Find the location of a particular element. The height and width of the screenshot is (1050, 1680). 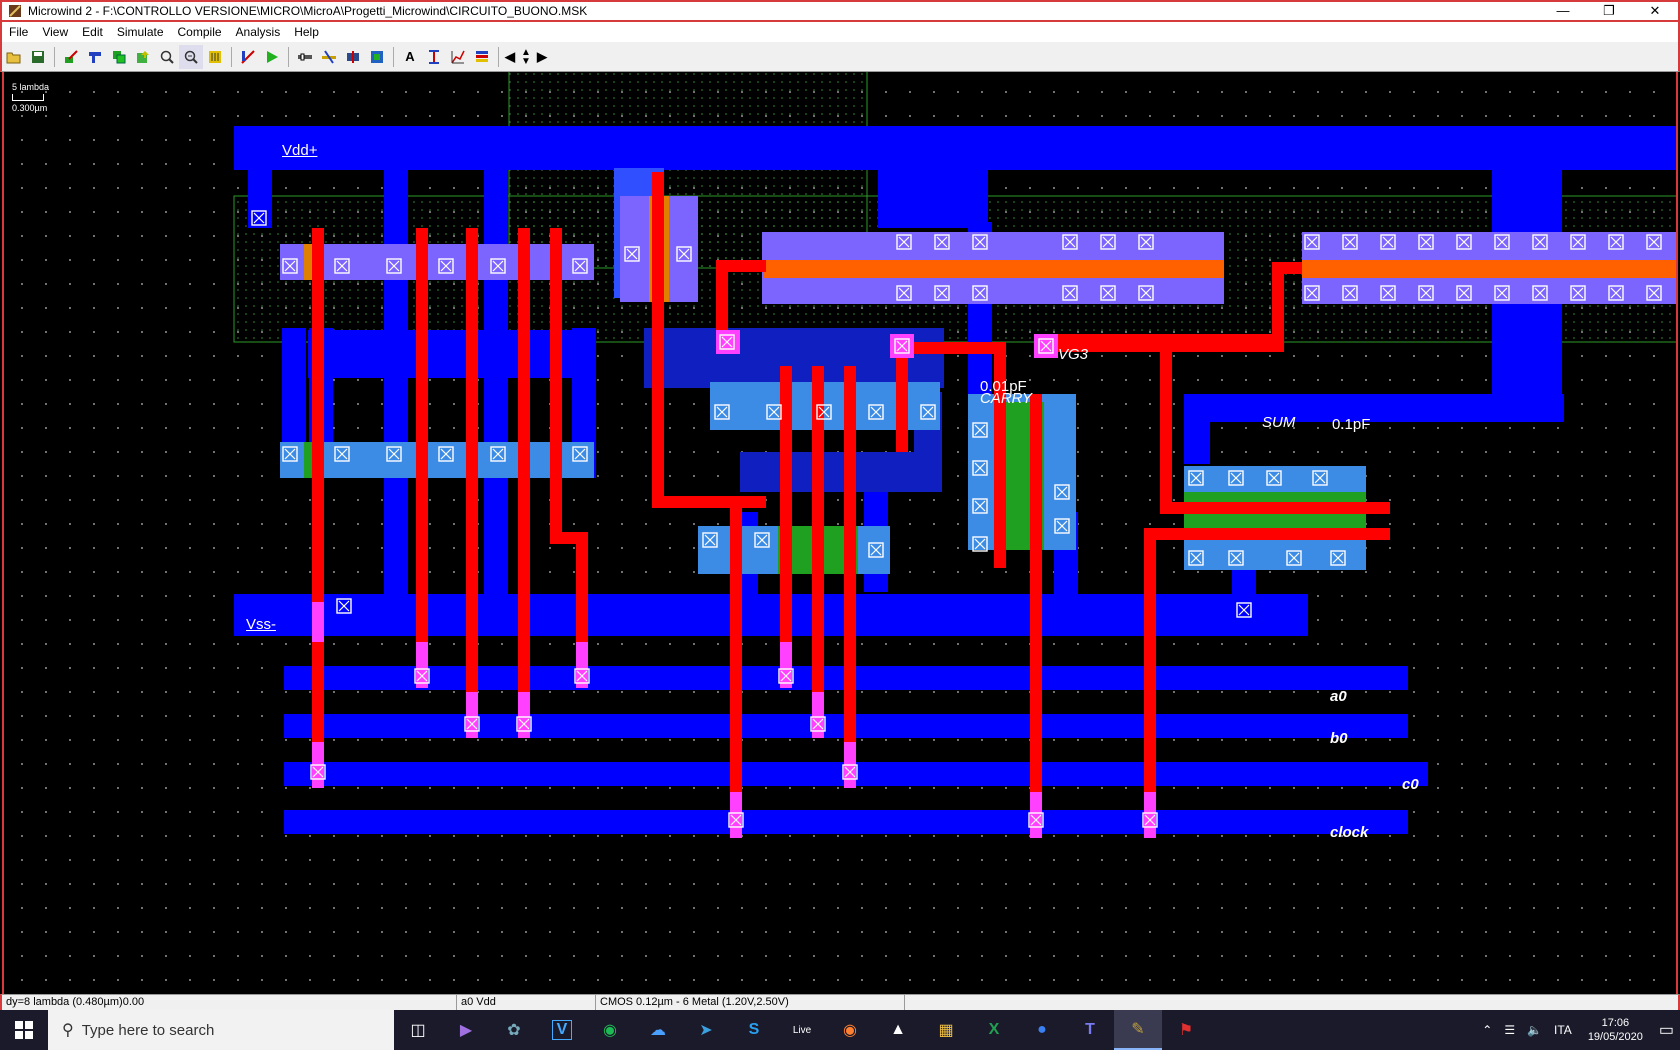

system-tray: ⌃ ☰ 🔈 ITA 17:06 19/05/2020 ▭ is located at coordinates (1578, 1030).